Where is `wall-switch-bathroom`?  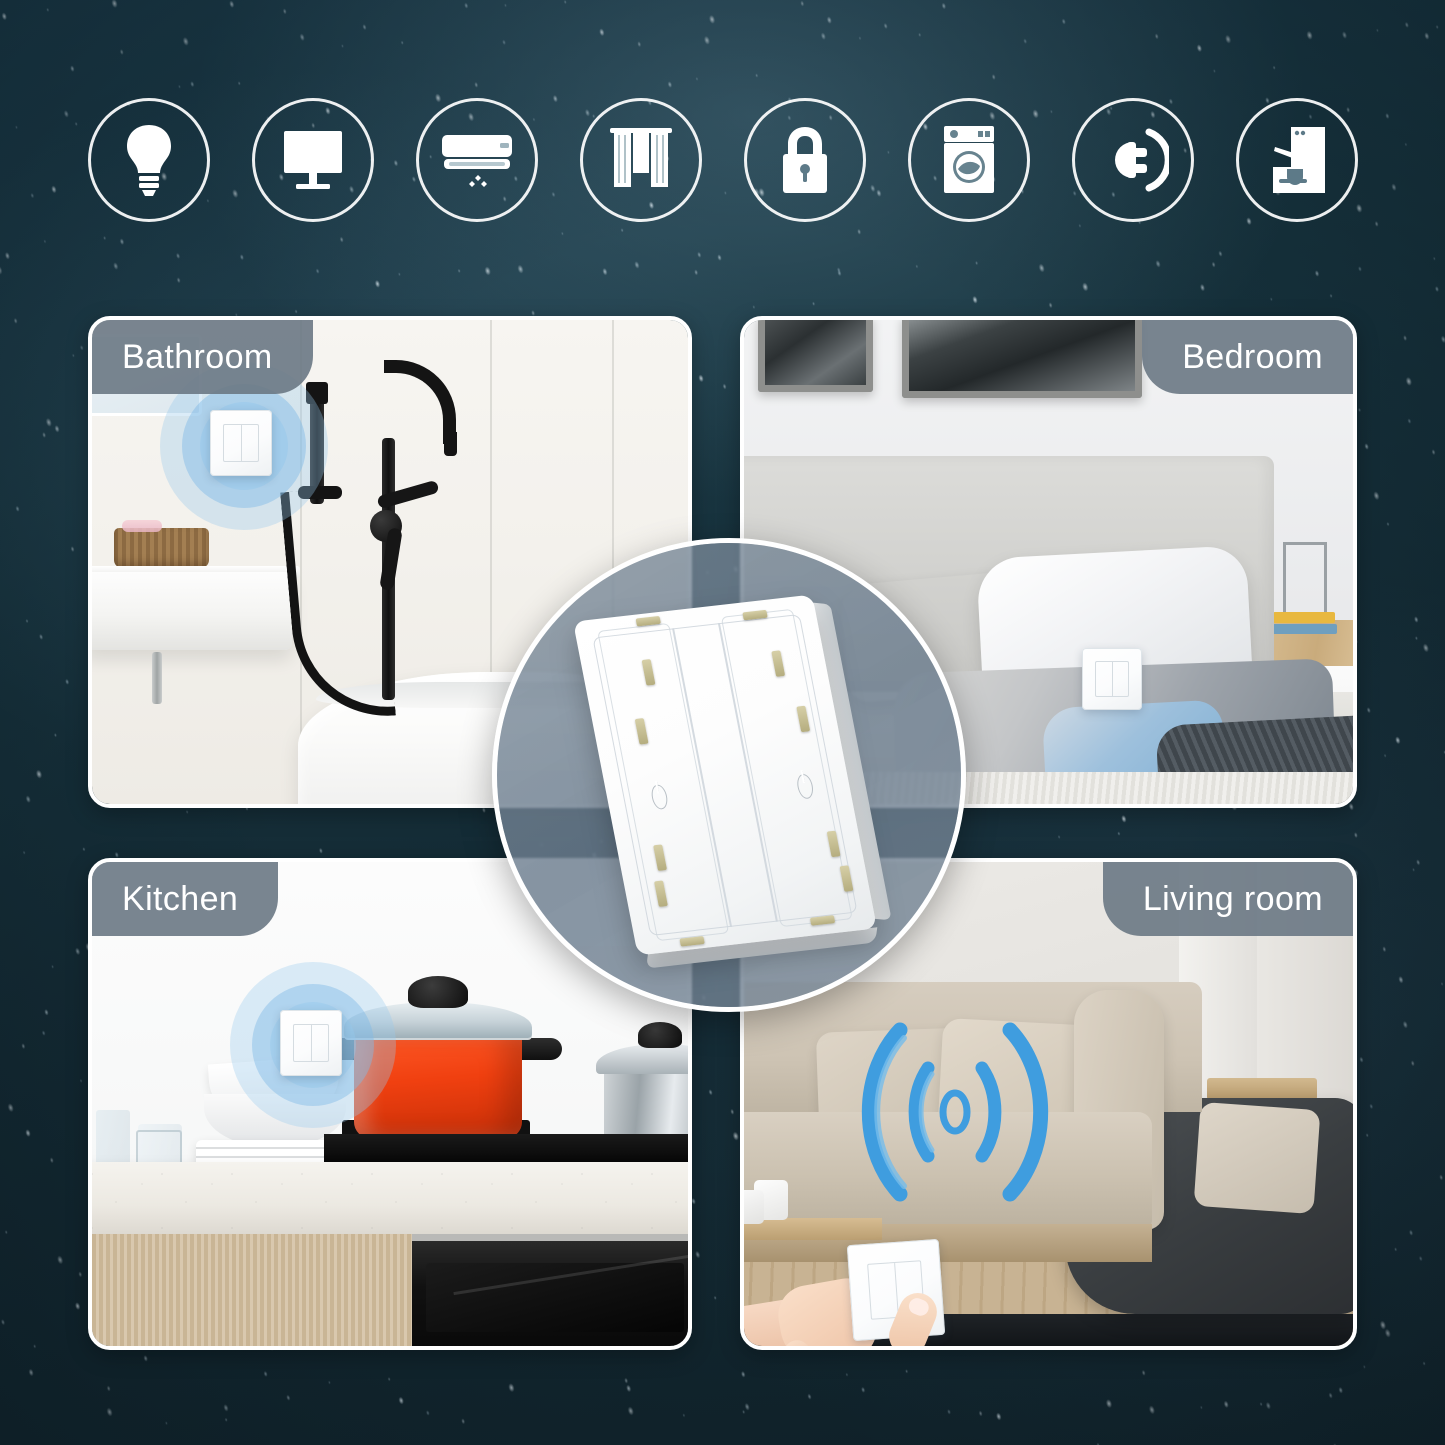
wall-switch-bathroom is located at coordinates (241, 443).